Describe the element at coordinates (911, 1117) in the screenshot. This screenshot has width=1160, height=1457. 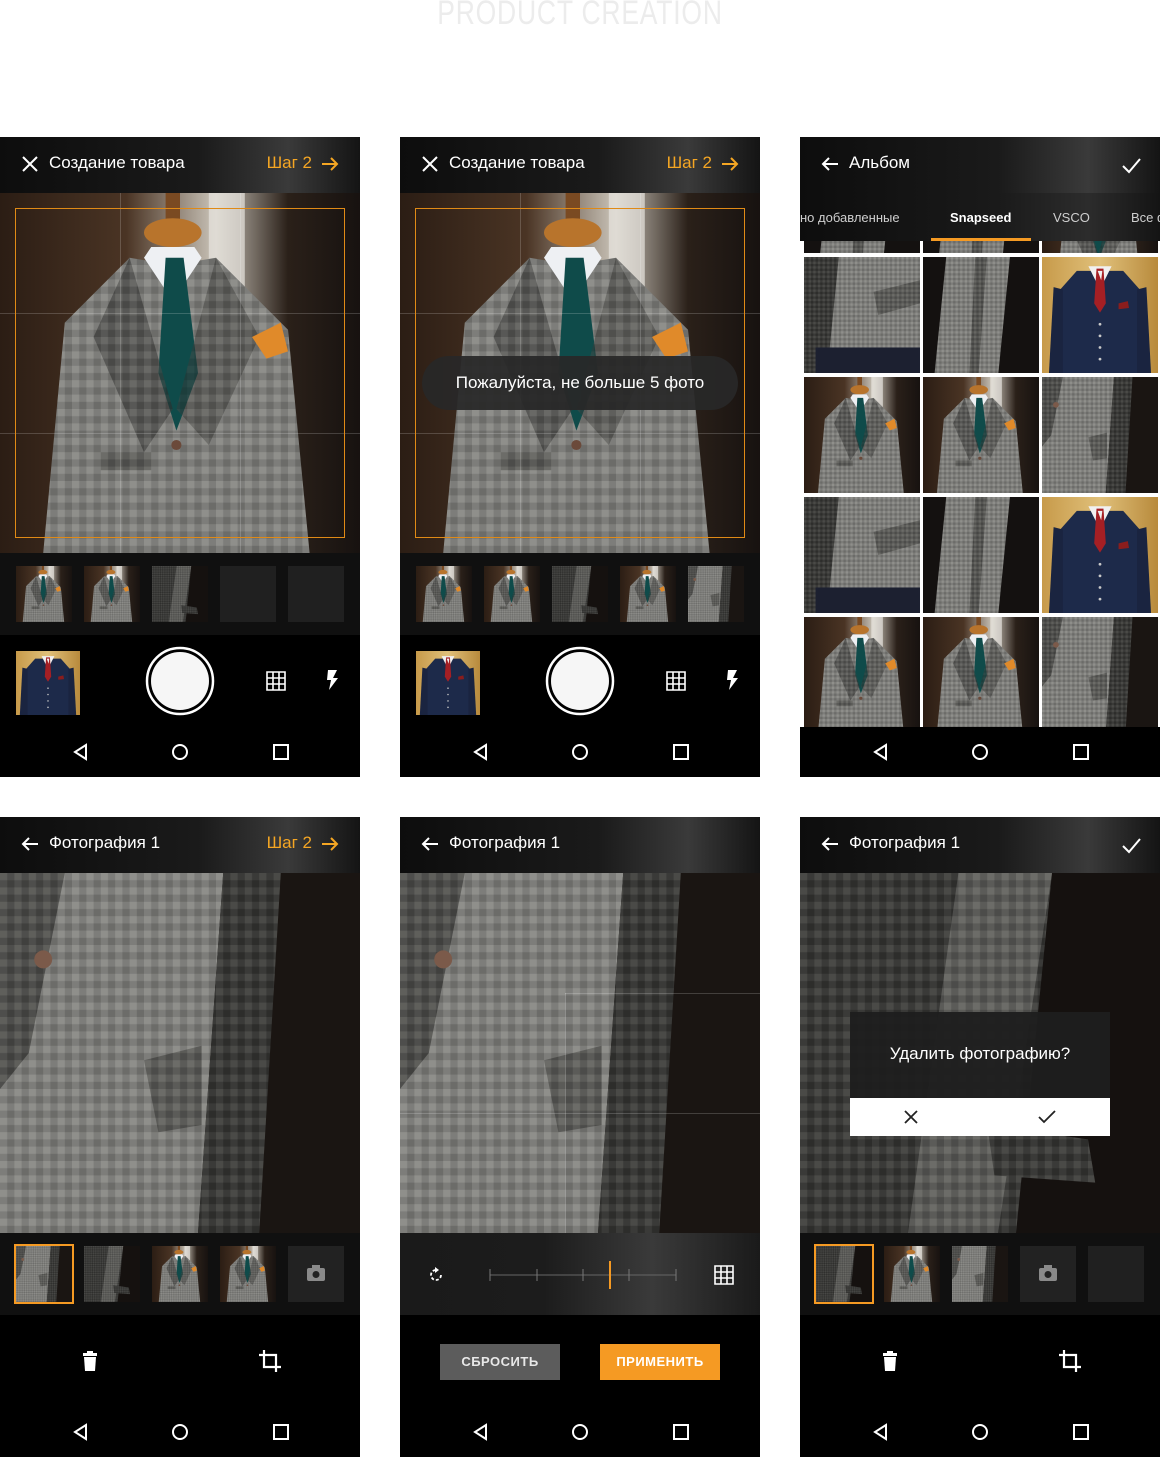
I see `cancel-close-icon` at that location.